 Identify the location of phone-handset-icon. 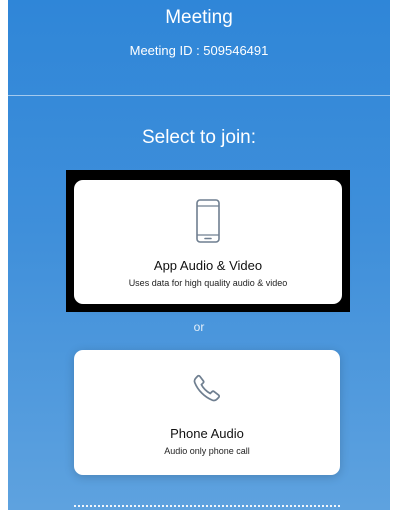
(207, 390).